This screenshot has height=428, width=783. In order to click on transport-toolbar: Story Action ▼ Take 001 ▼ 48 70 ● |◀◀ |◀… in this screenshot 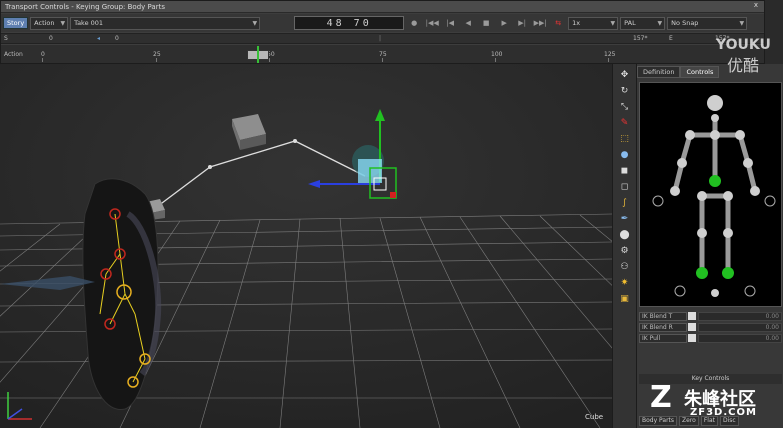, I will do `click(382, 23)`.